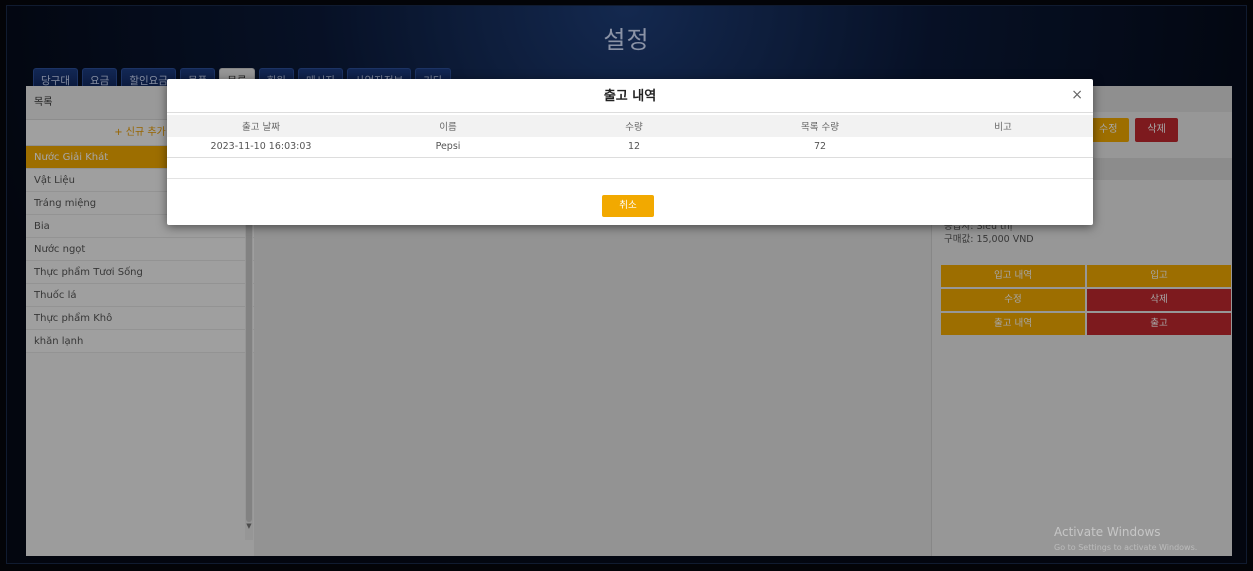  Describe the element at coordinates (634, 126) in the screenshot. I see `column-header: 수량` at that location.